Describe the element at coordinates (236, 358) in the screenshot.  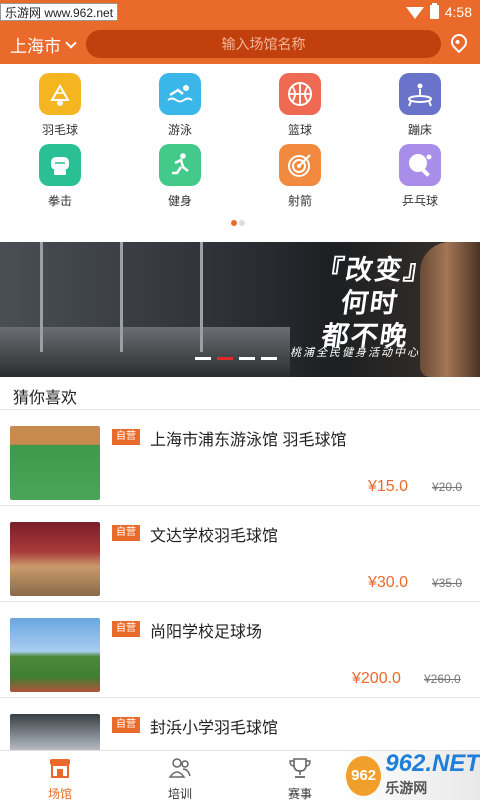
I see `banner-indicator` at that location.